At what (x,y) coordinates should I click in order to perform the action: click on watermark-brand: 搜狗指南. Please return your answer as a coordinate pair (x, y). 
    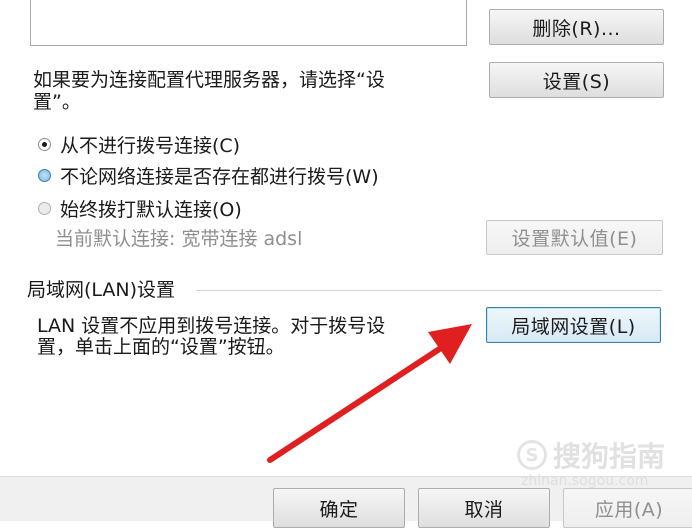
    Looking at the image, I should click on (609, 456).